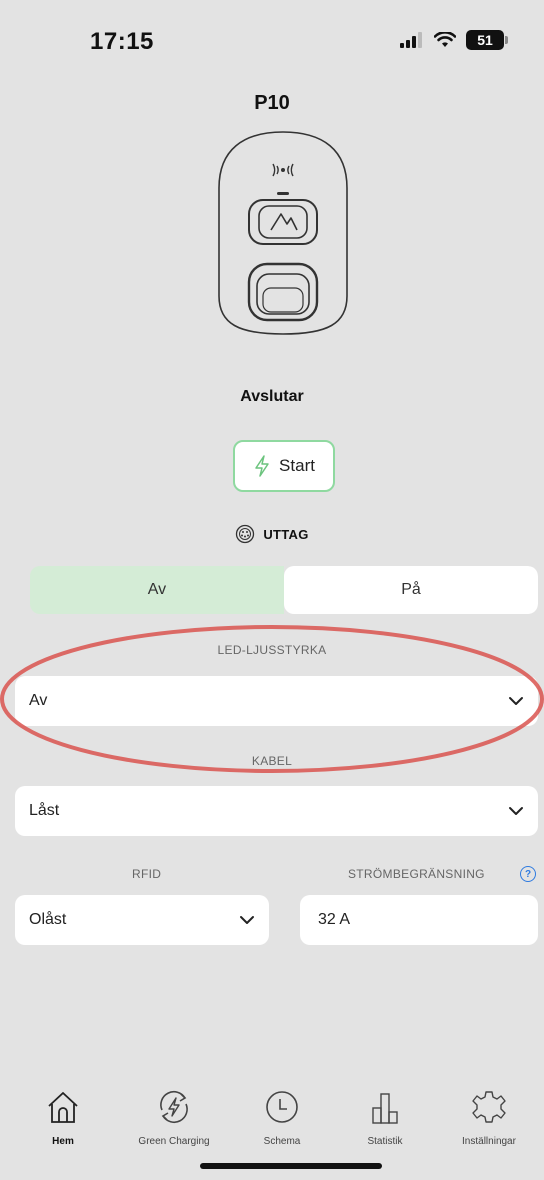  I want to click on cable-select: Låst, so click(276, 811).